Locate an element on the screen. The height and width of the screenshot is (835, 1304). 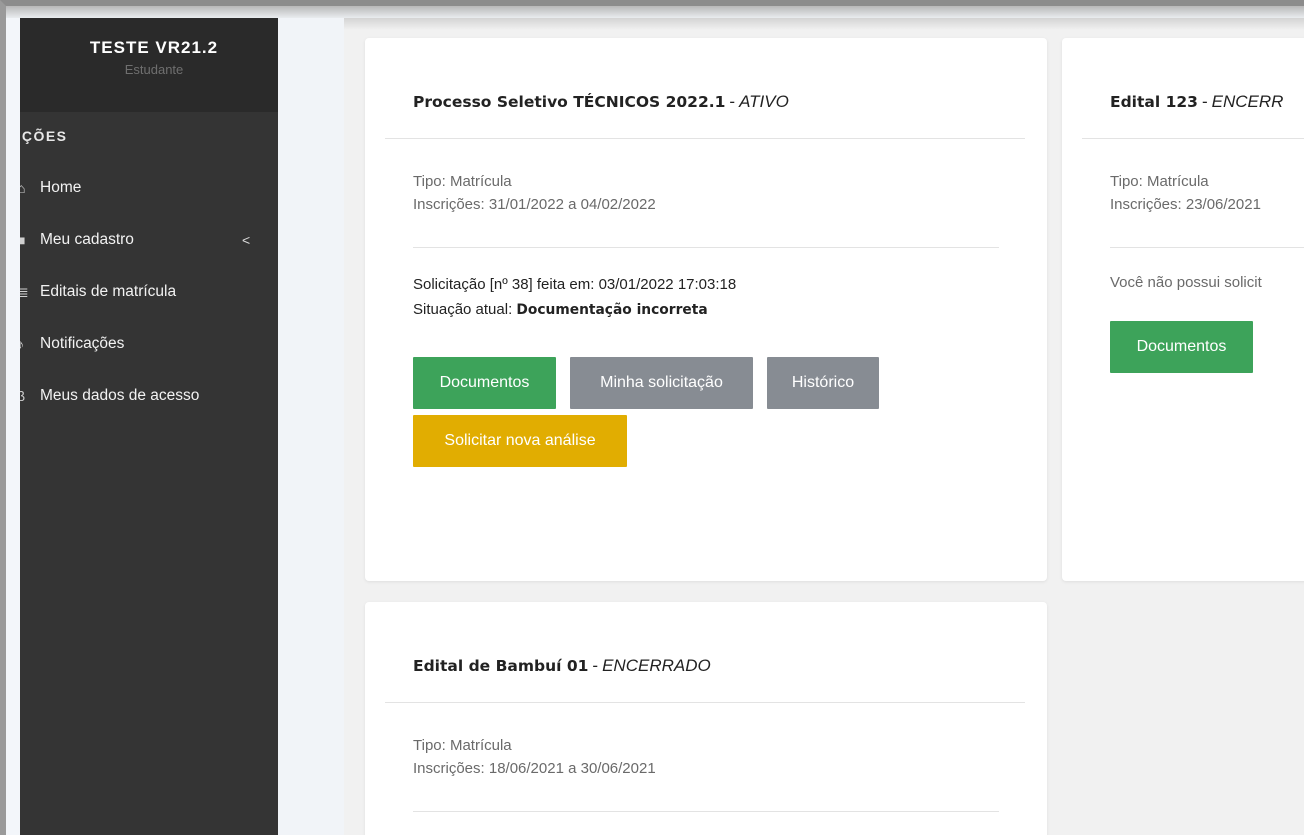
edital-inscricoes: Inscrições: 31/01/2022 a 04/02/2022 is located at coordinates (534, 204).